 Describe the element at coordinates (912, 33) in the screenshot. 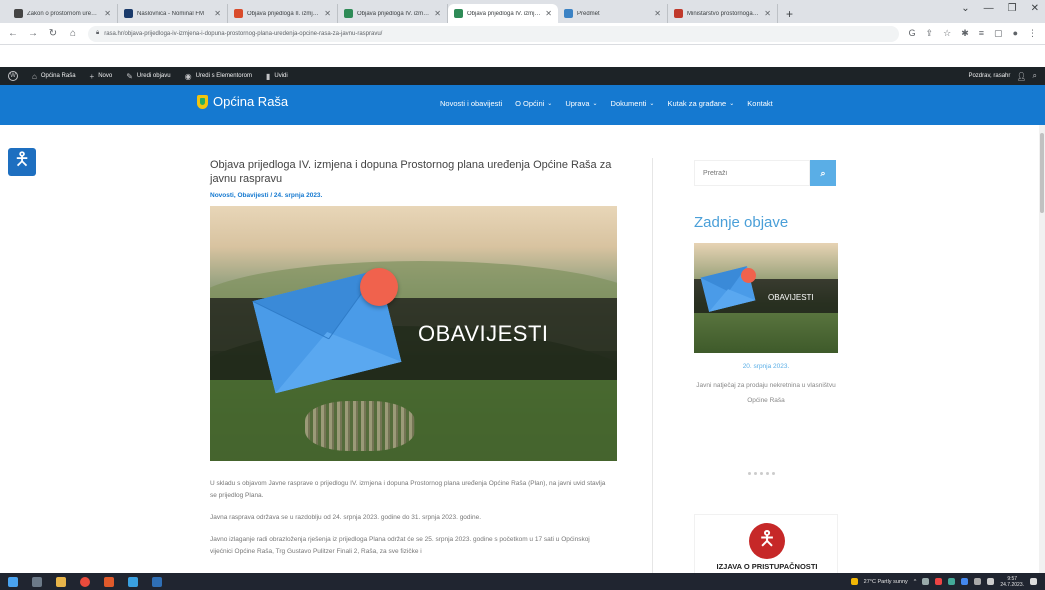

I see `google-icon: G` at that location.